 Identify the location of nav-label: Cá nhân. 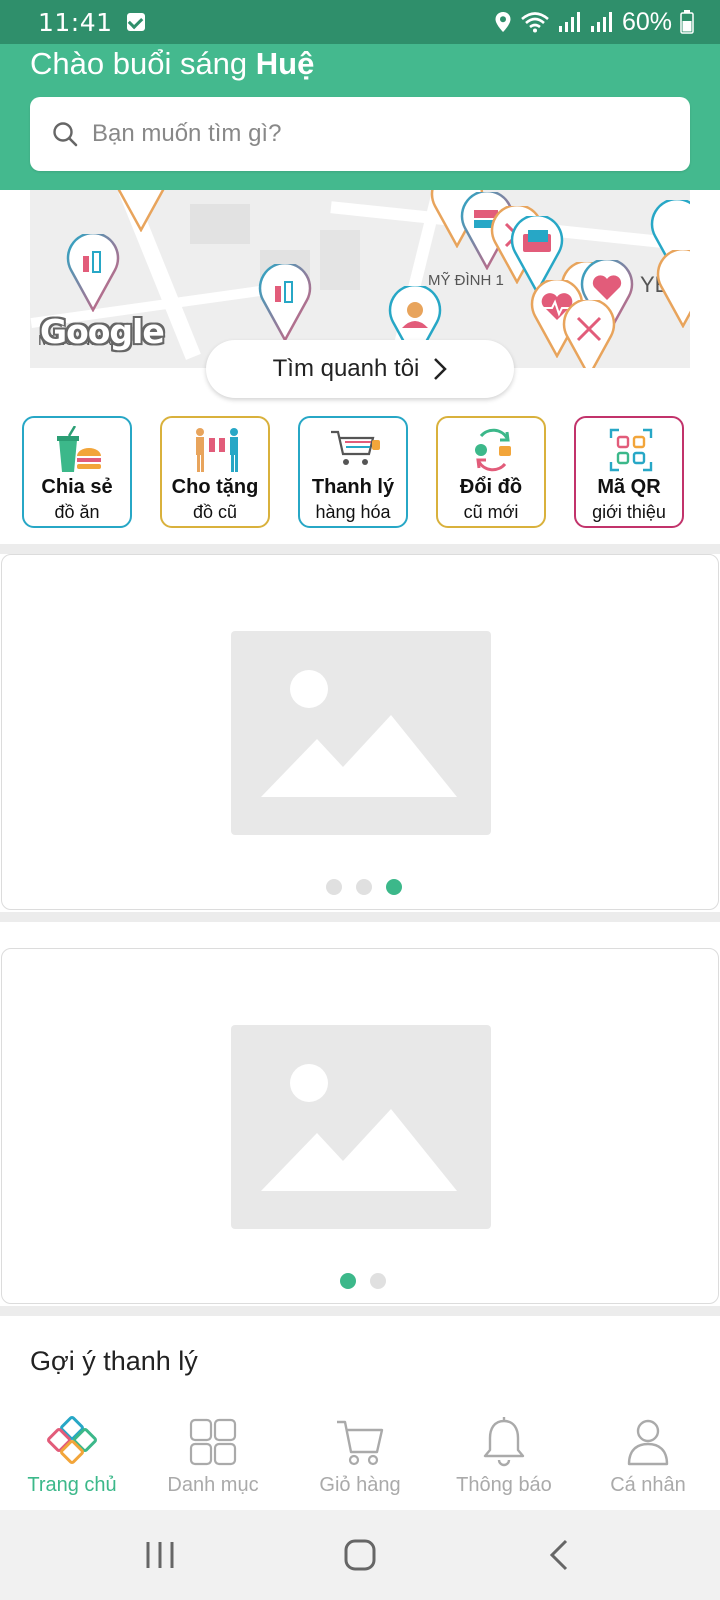
(648, 1485).